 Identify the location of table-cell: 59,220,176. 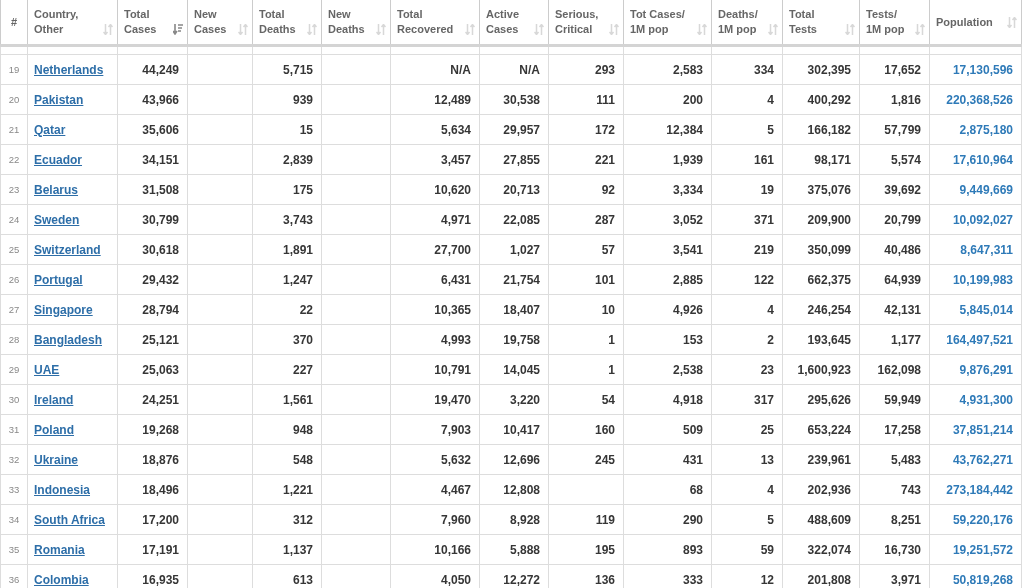
(982, 519).